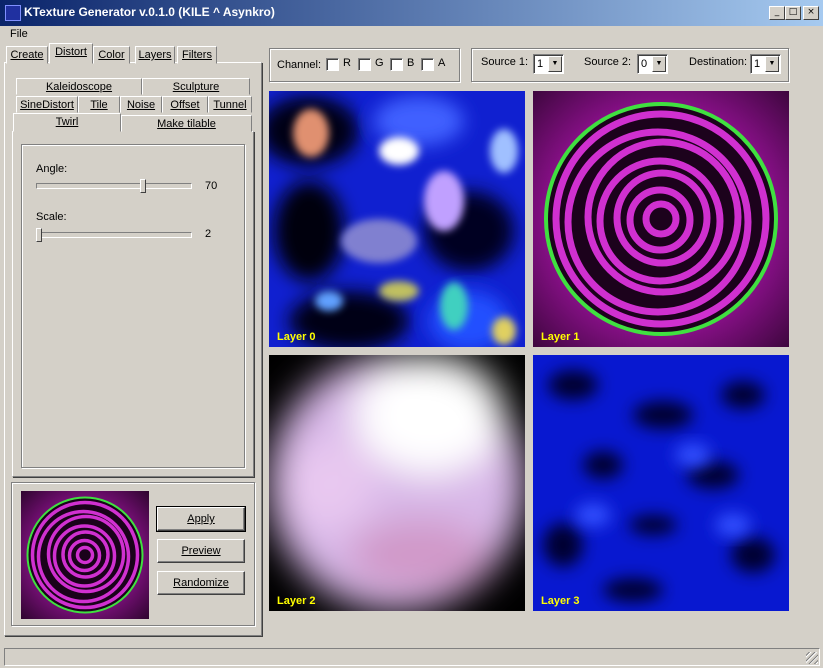 This screenshot has height=668, width=823. I want to click on tab-noise: Noise, so click(141, 104).